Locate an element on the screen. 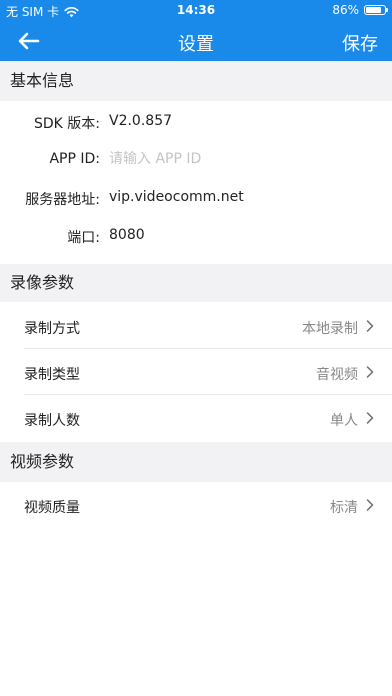 This screenshot has width=392, height=696. record-mode-value: 本地录制 is located at coordinates (330, 329).